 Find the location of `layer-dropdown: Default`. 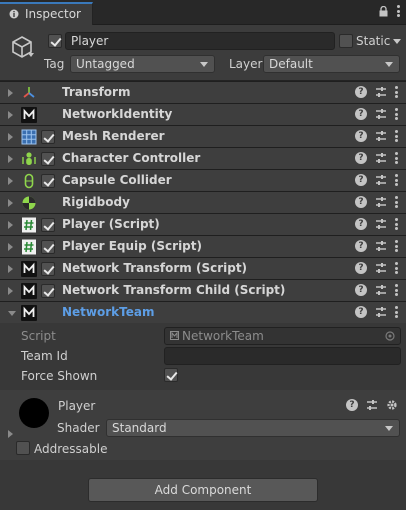

layer-dropdown: Default is located at coordinates (331, 64).